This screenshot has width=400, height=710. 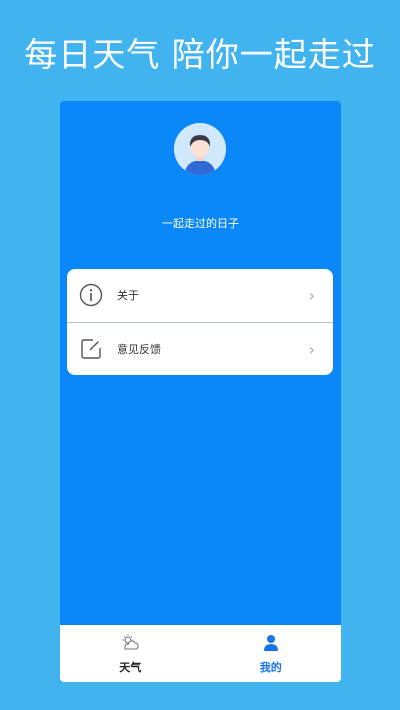 I want to click on edit-icon, so click(x=91, y=349).